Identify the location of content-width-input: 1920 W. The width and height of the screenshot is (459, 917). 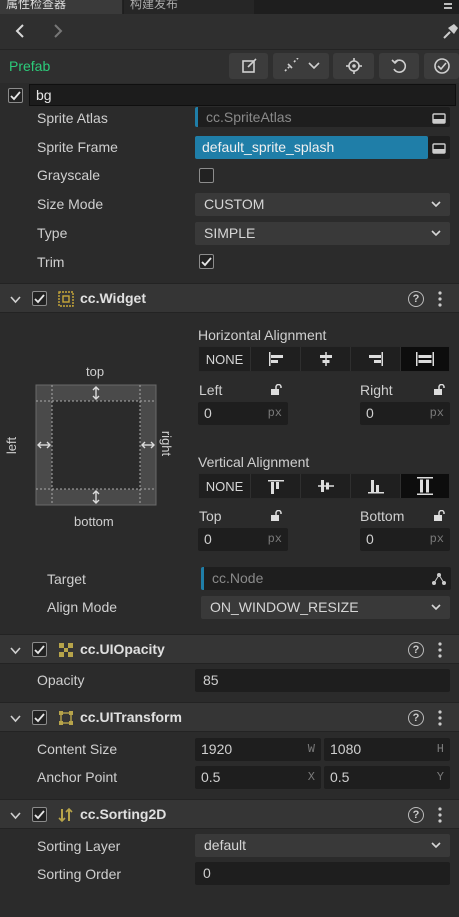
(258, 749).